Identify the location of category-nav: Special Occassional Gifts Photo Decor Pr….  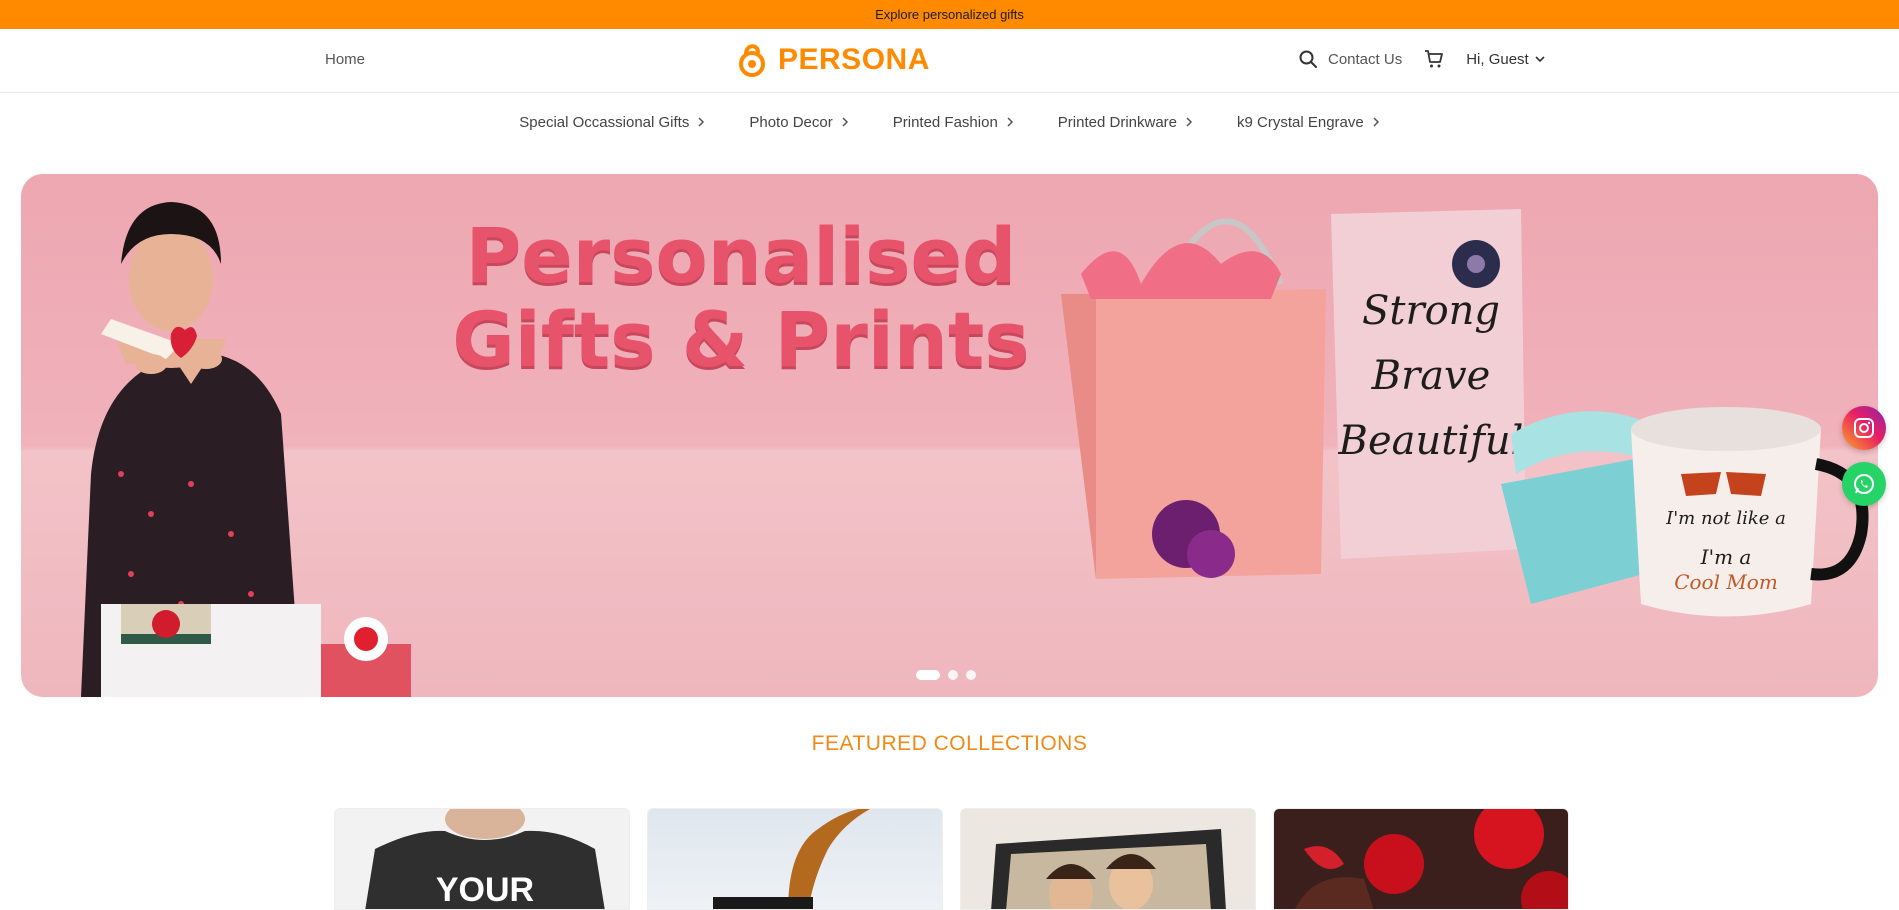
(949, 122).